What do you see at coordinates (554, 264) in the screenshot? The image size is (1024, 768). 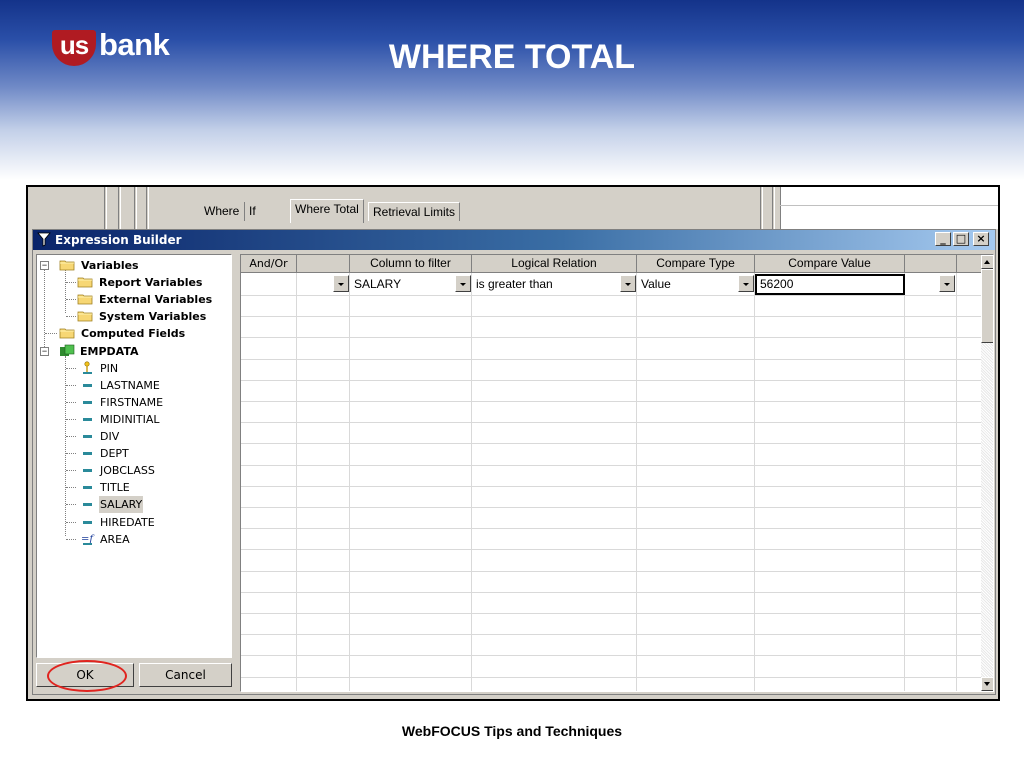 I see `column-header-logical-relation: Logical Relation` at bounding box center [554, 264].